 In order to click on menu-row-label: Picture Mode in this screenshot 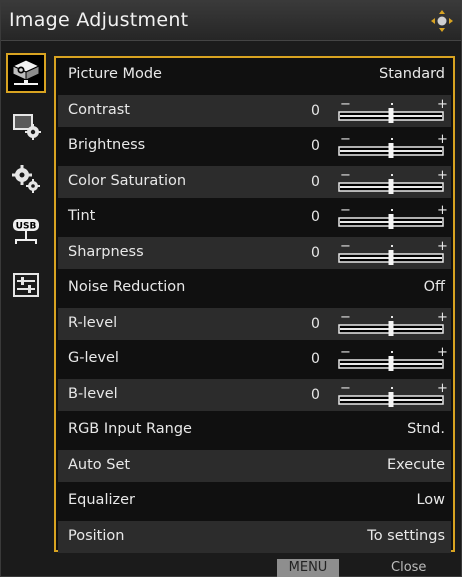, I will do `click(115, 74)`.